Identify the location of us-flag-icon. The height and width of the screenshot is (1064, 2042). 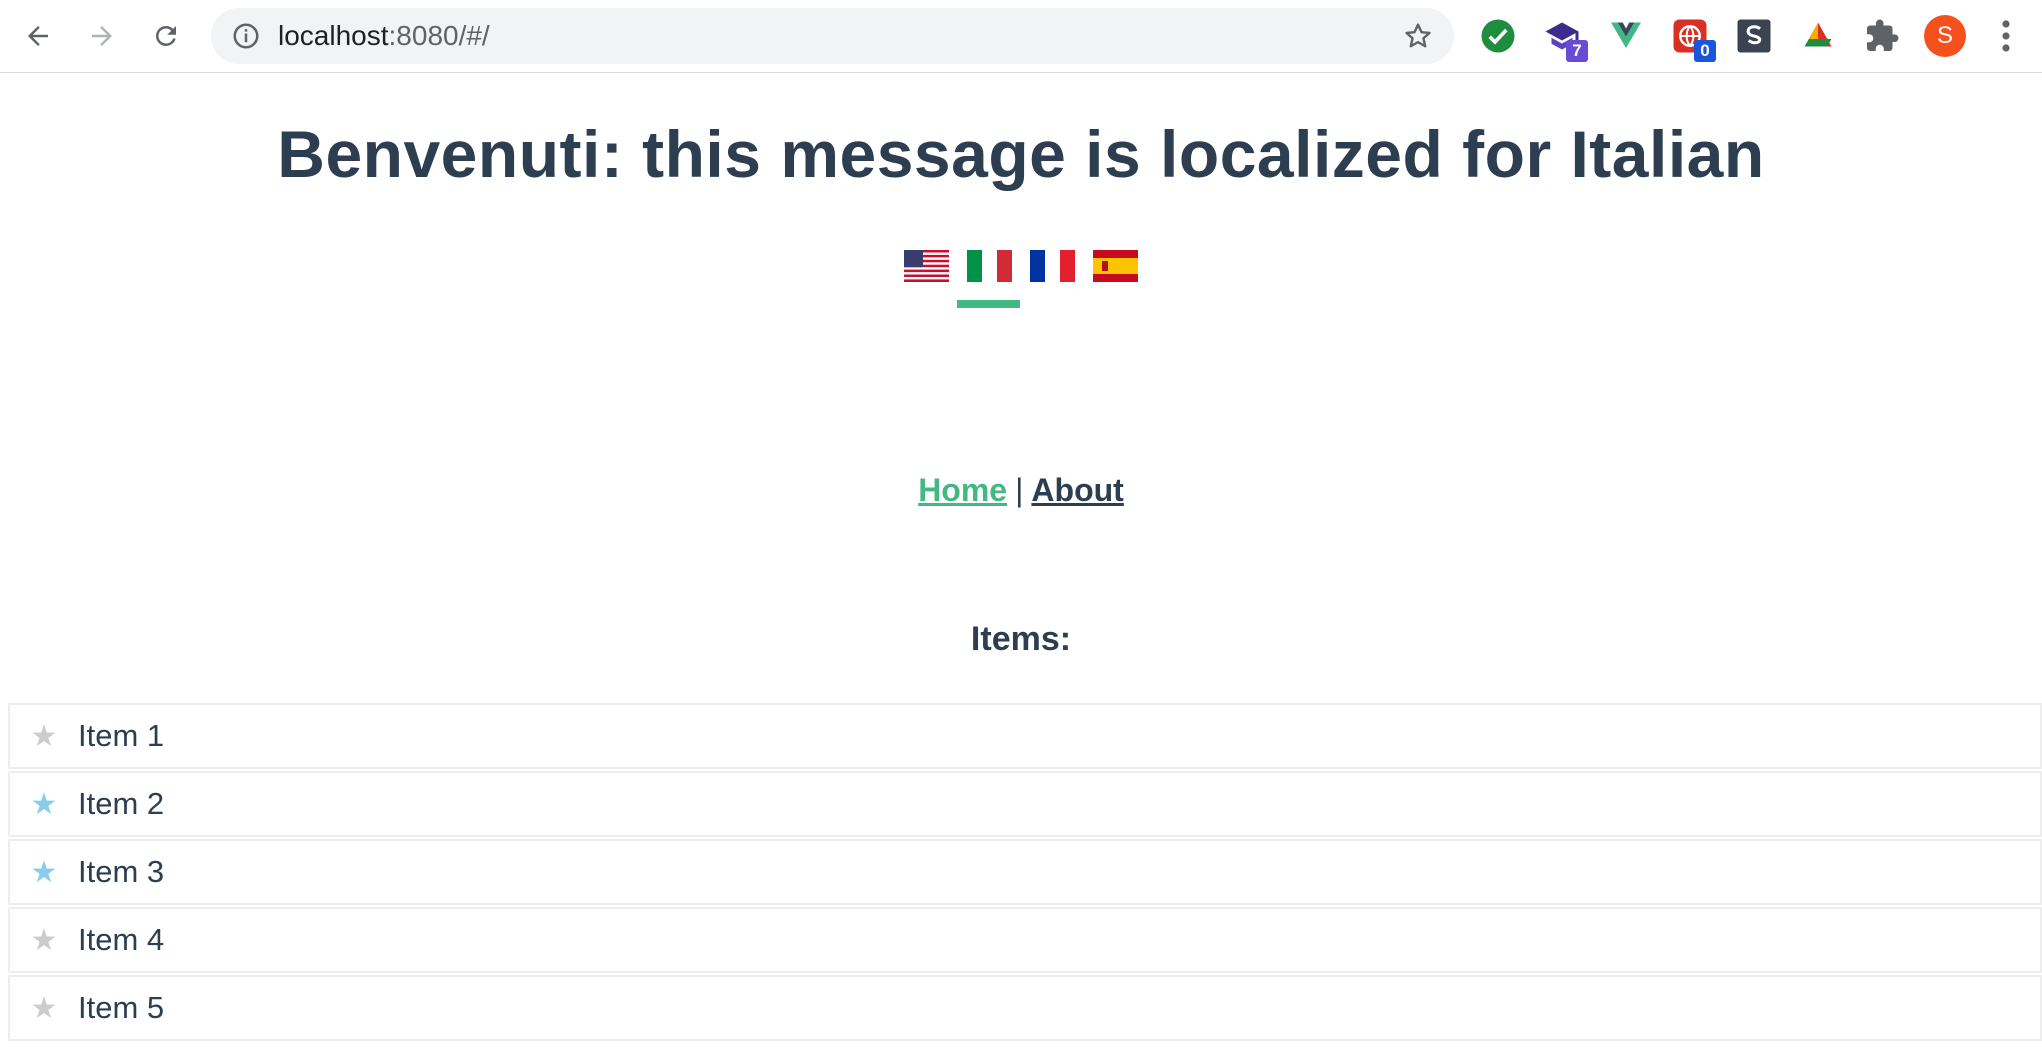
(926, 266).